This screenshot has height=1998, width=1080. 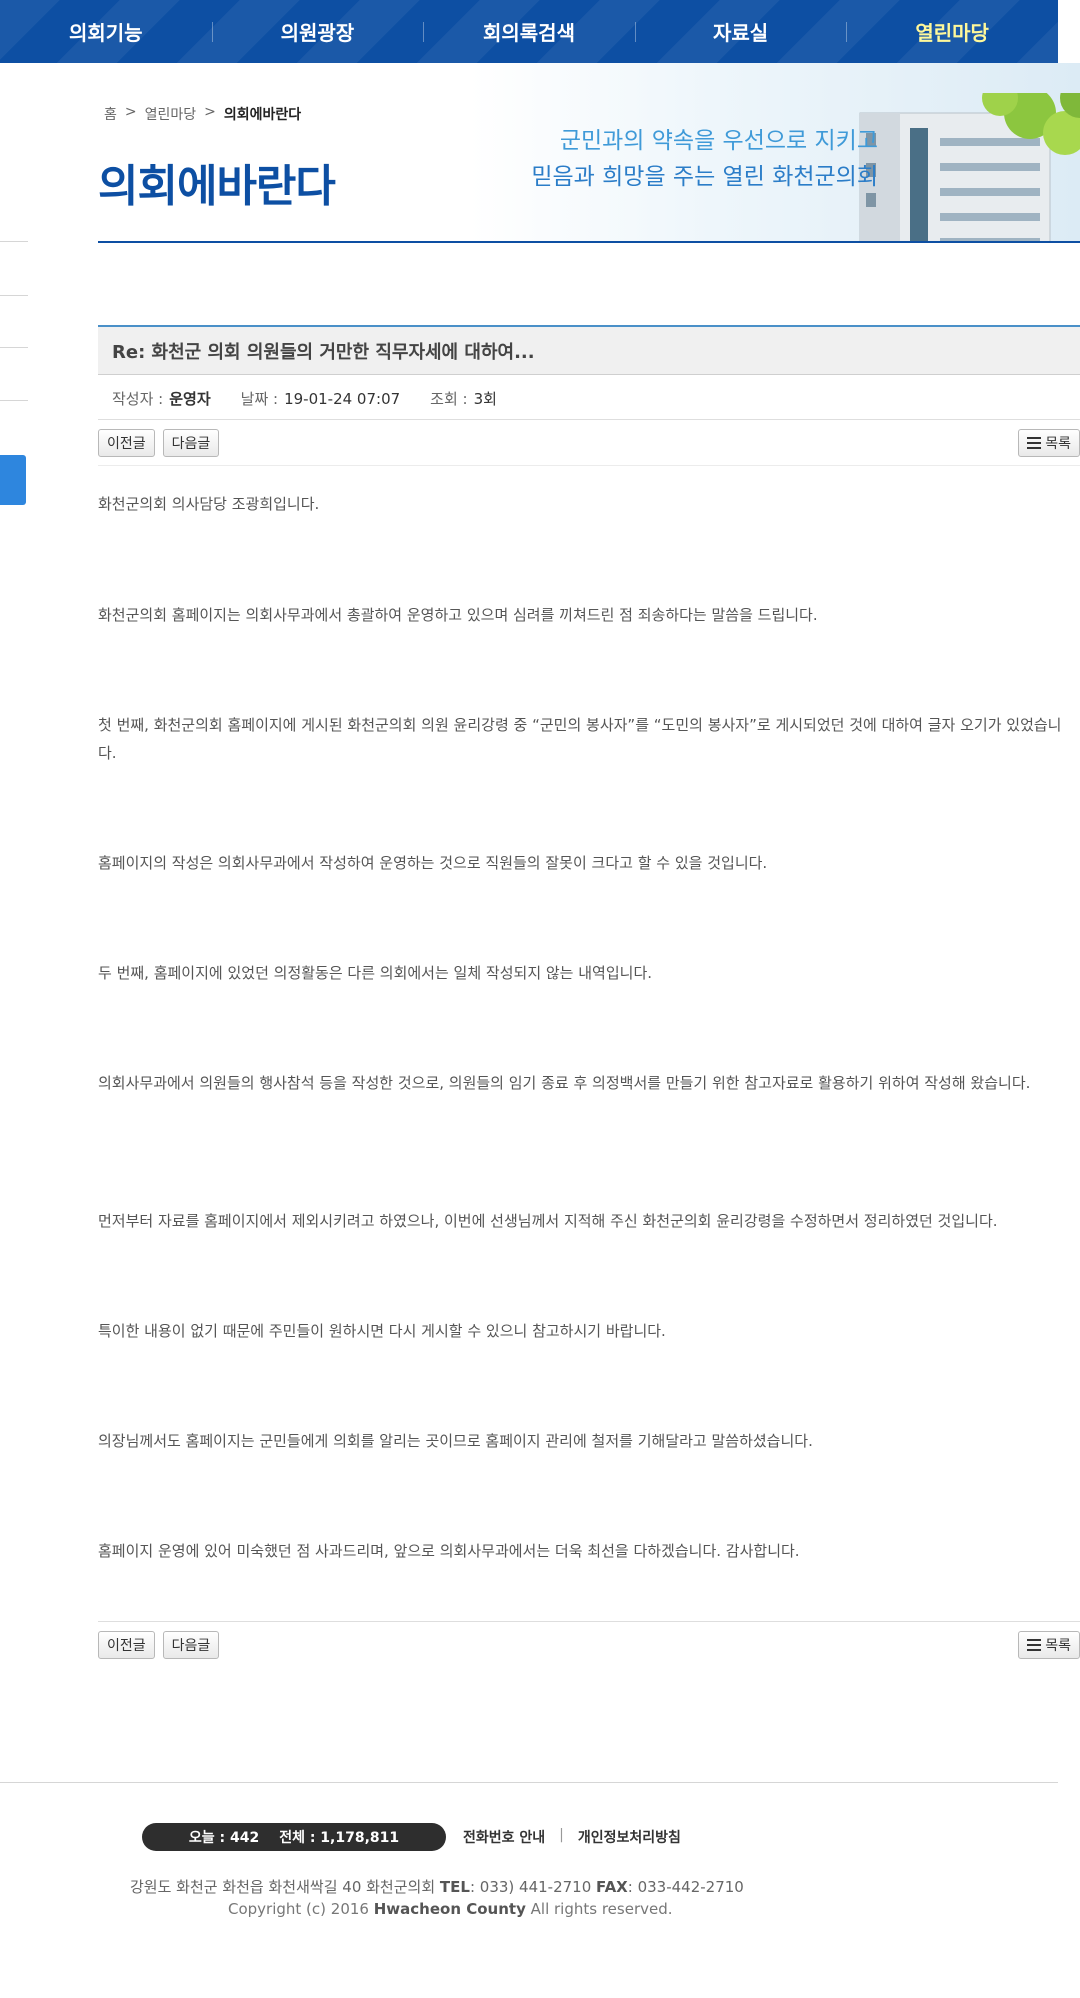 What do you see at coordinates (589, 242) in the screenshot?
I see `title-divider` at bounding box center [589, 242].